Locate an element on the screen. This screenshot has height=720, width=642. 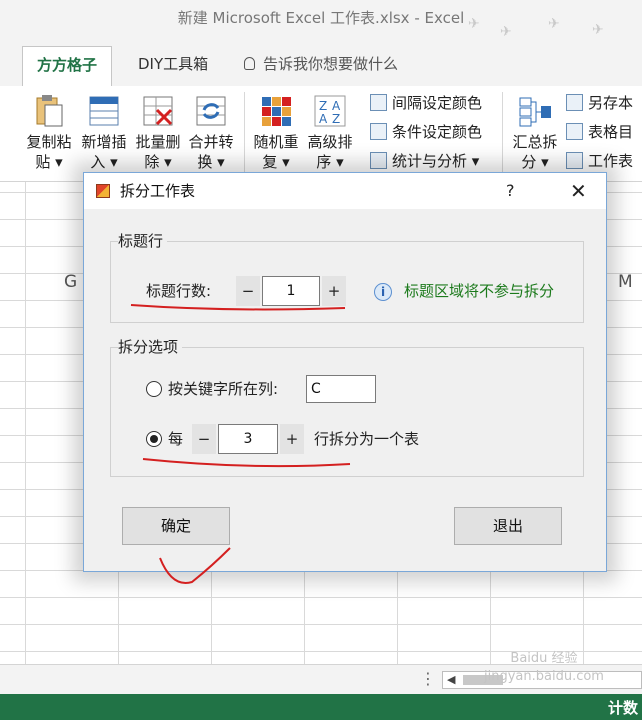
annotation-underline-title-rows is located at coordinates (238, 307).